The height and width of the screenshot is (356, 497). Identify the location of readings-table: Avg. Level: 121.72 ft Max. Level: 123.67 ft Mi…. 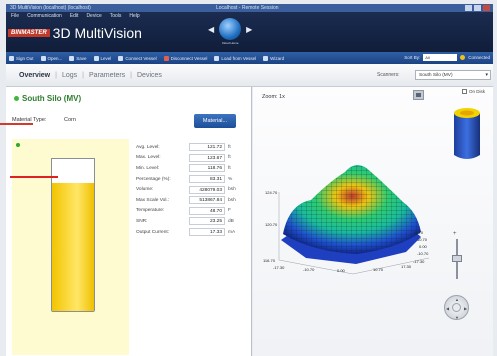
(192, 189).